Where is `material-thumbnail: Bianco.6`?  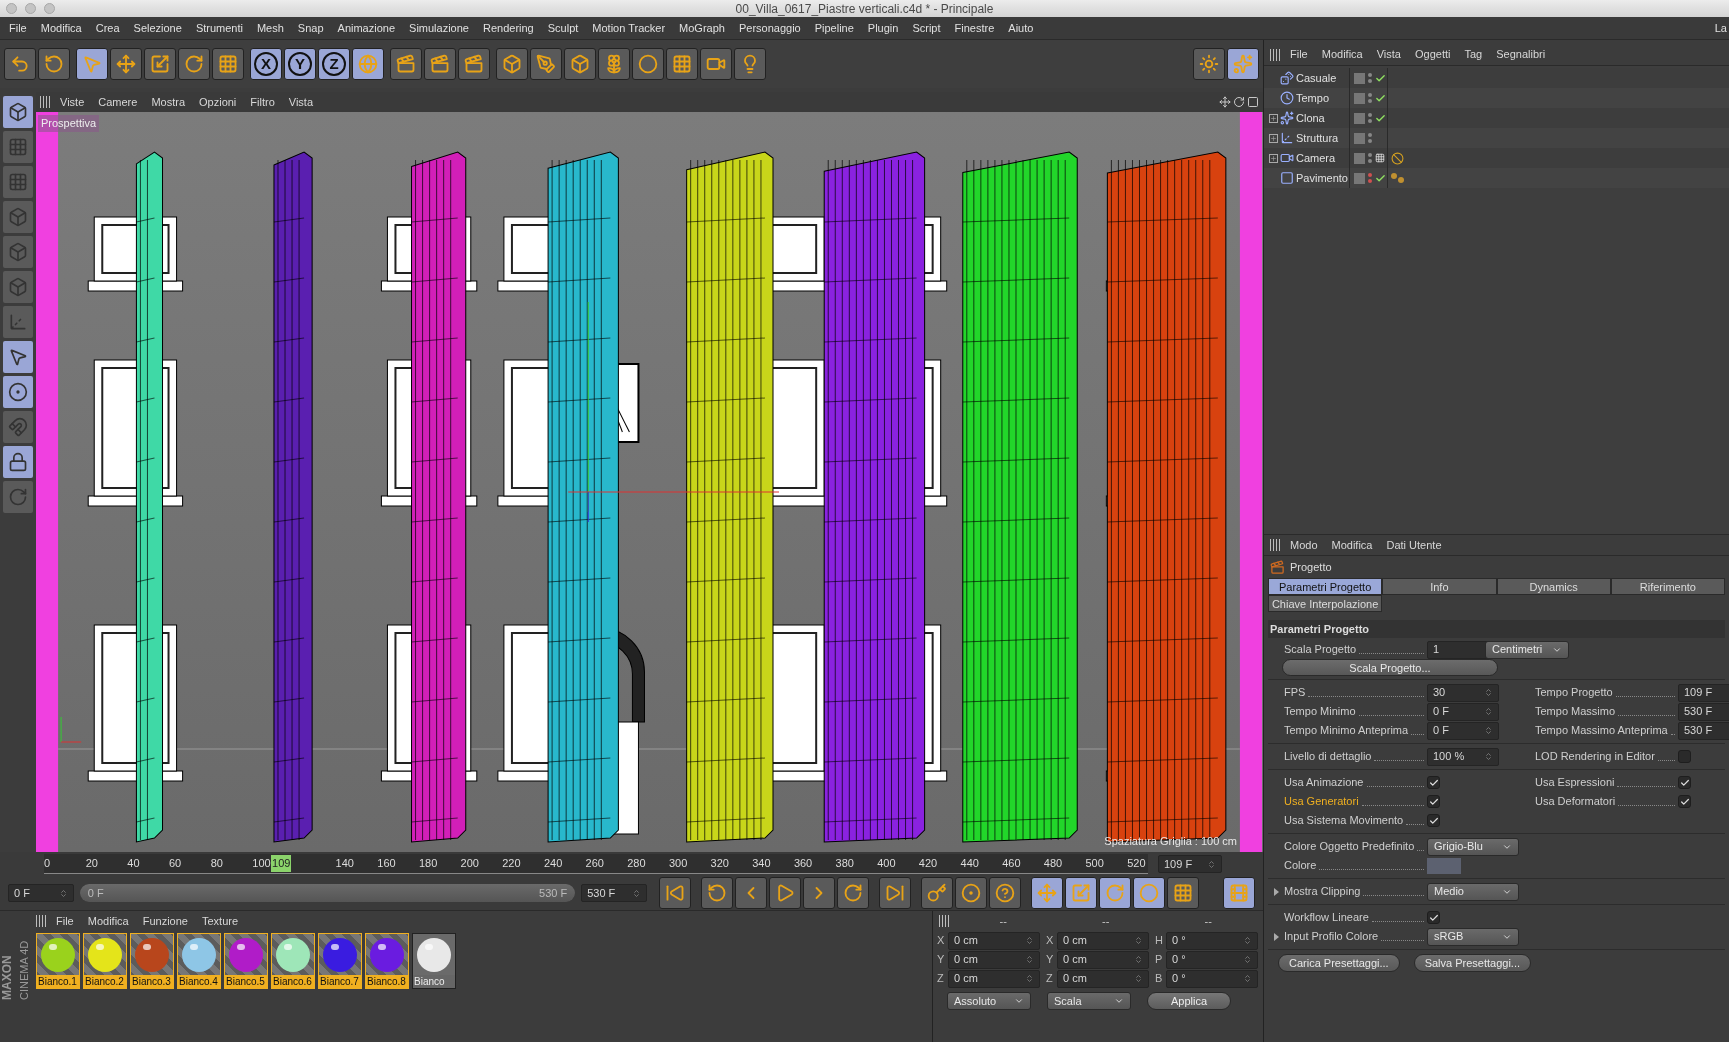
material-thumbnail: Bianco.6 is located at coordinates (293, 961).